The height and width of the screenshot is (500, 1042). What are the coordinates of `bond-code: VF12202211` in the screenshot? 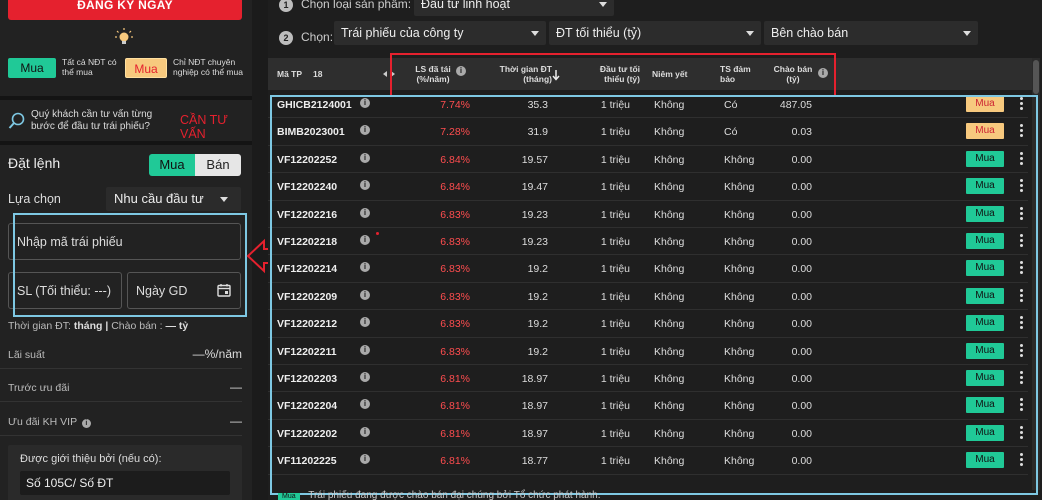 It's located at (307, 352).